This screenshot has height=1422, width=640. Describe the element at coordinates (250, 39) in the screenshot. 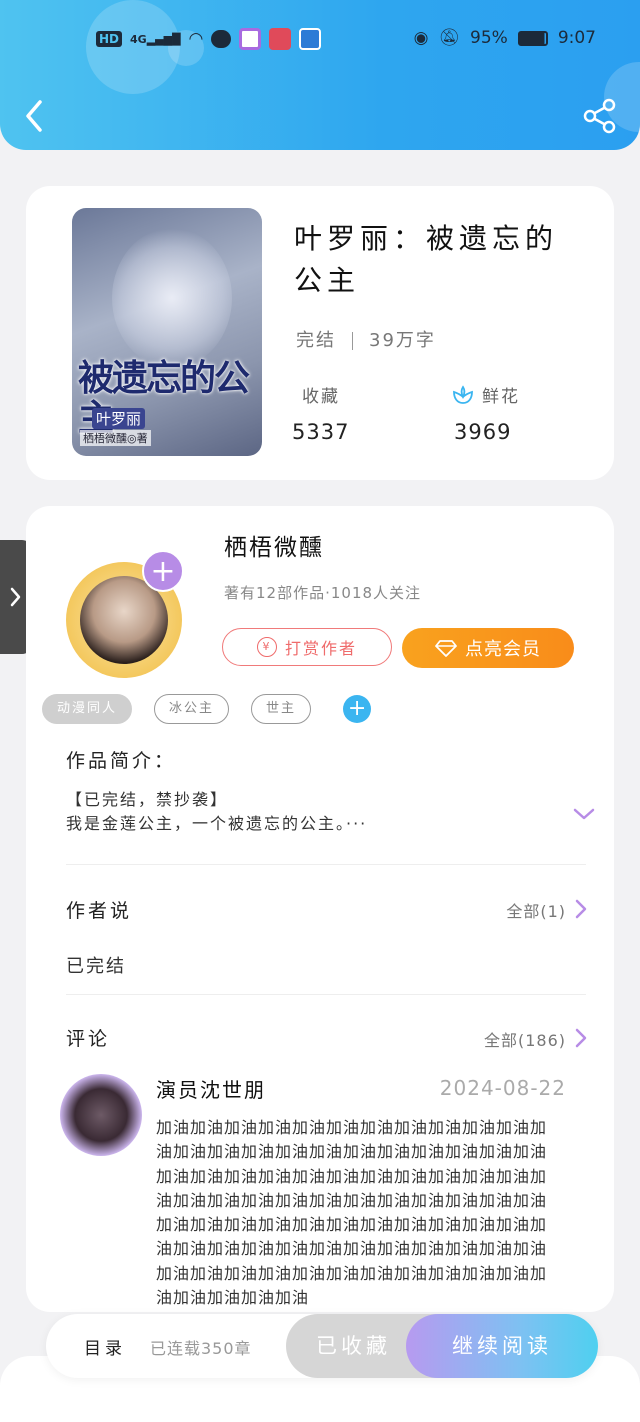

I see `app-icon` at that location.